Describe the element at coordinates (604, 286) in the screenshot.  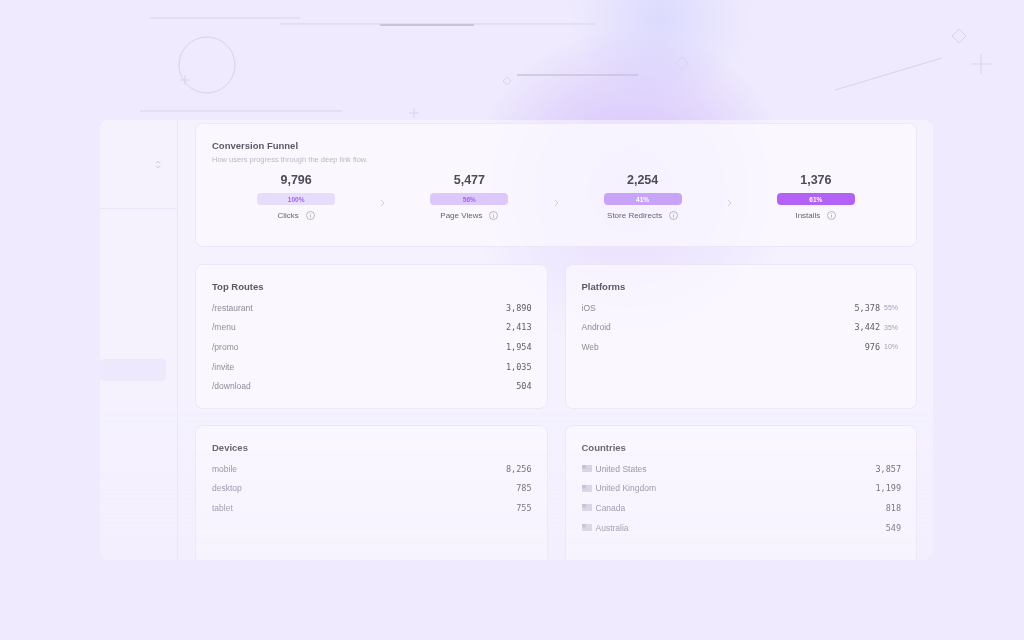
I see `card-title: Platforms` at that location.